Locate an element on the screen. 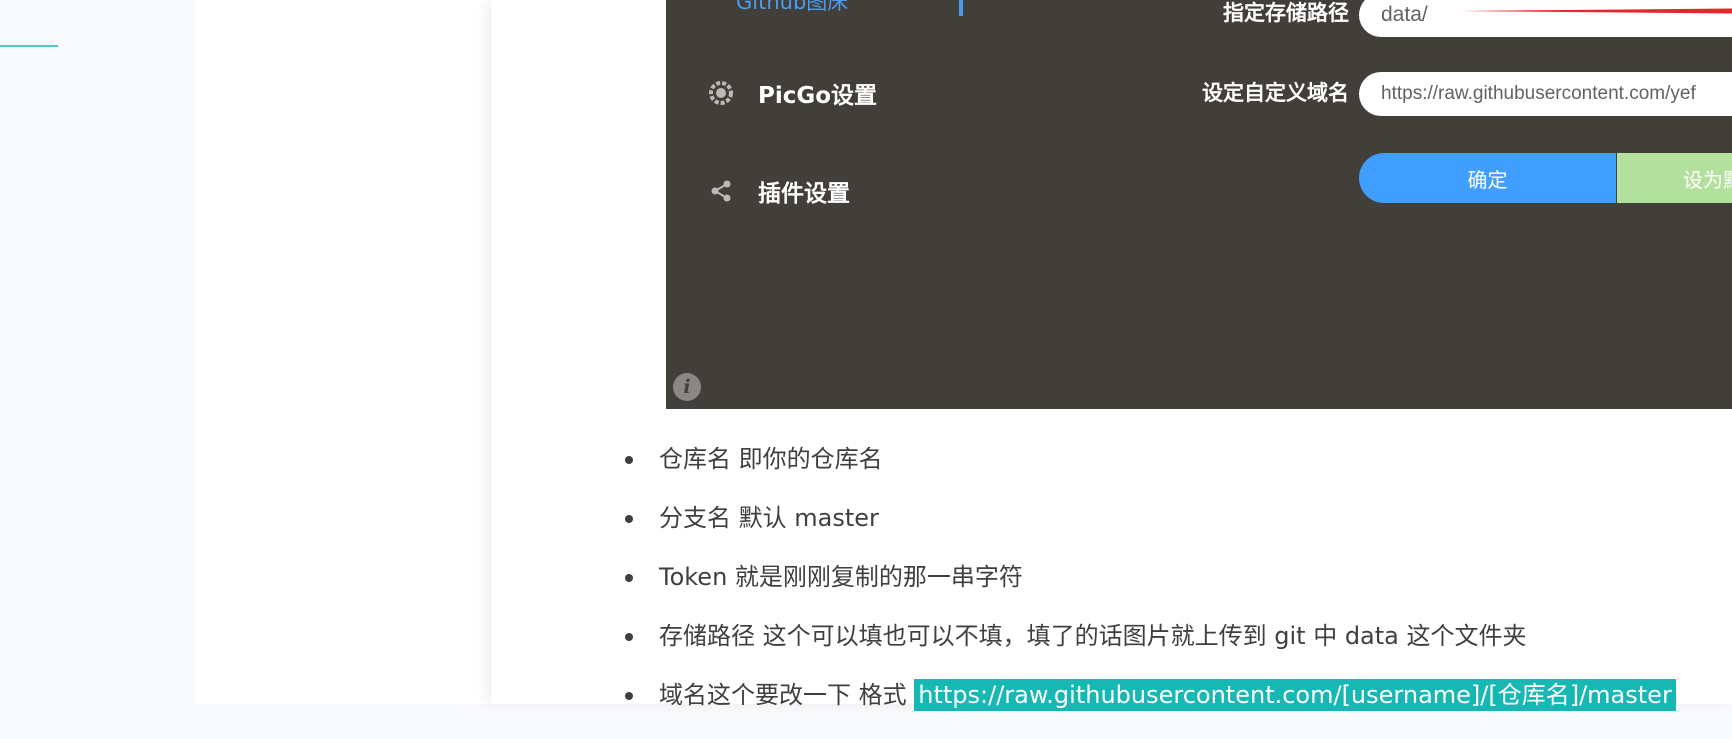 The width and height of the screenshot is (1732, 739). sidebar-active-indicator is located at coordinates (29, 46).